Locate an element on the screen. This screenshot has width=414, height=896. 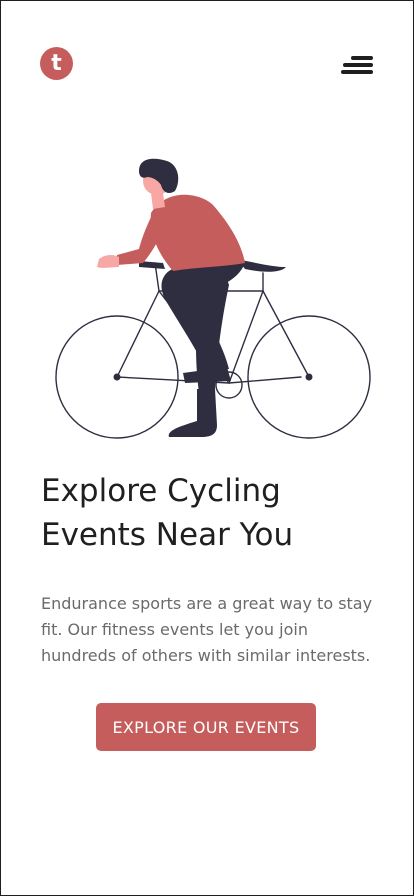
rider-hand is located at coordinates (108, 261).